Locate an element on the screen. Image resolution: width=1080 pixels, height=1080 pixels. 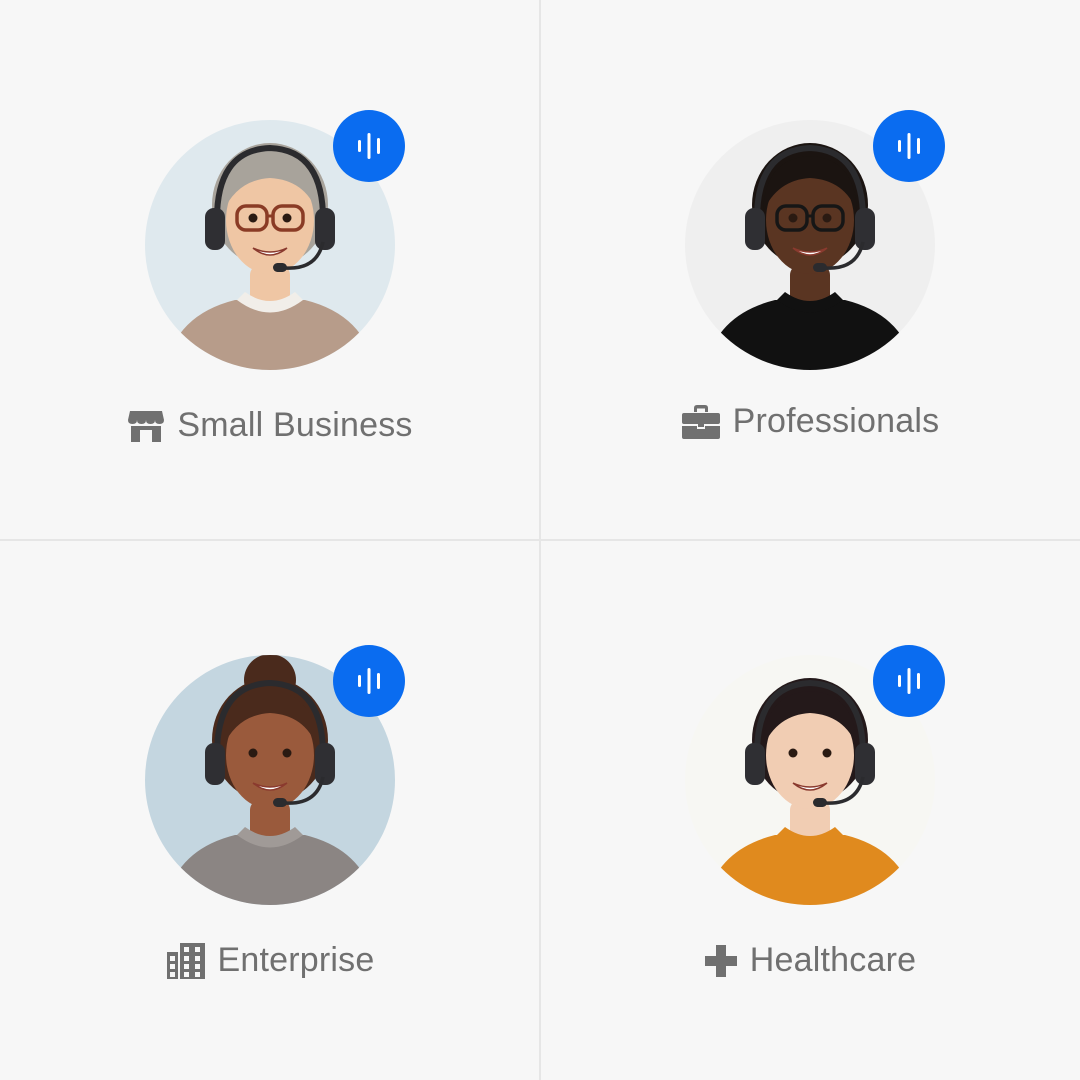
store-icon is located at coordinates (146, 426).